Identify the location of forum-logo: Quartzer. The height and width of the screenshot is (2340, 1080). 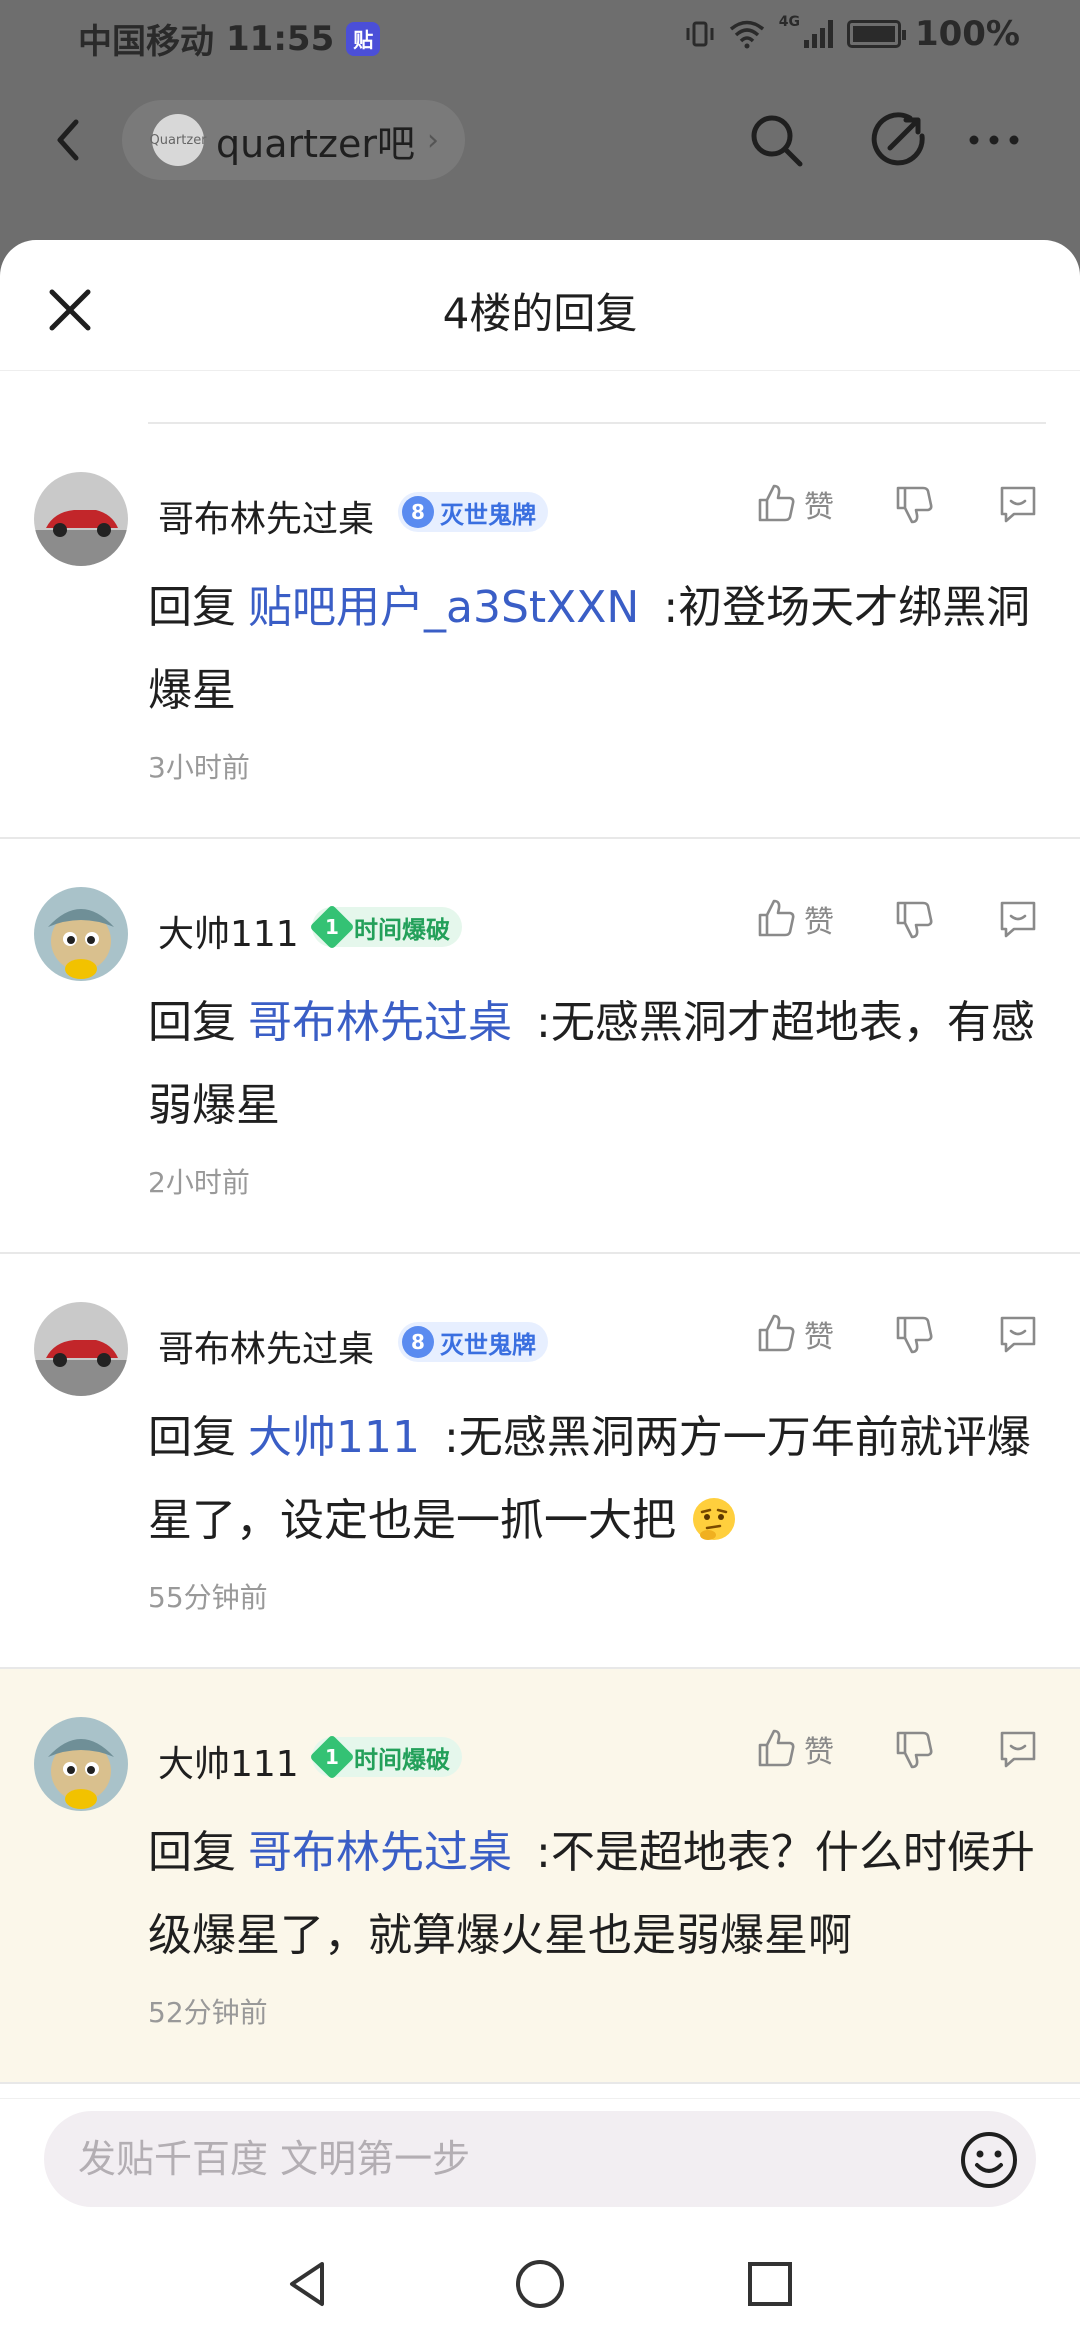
(178, 140).